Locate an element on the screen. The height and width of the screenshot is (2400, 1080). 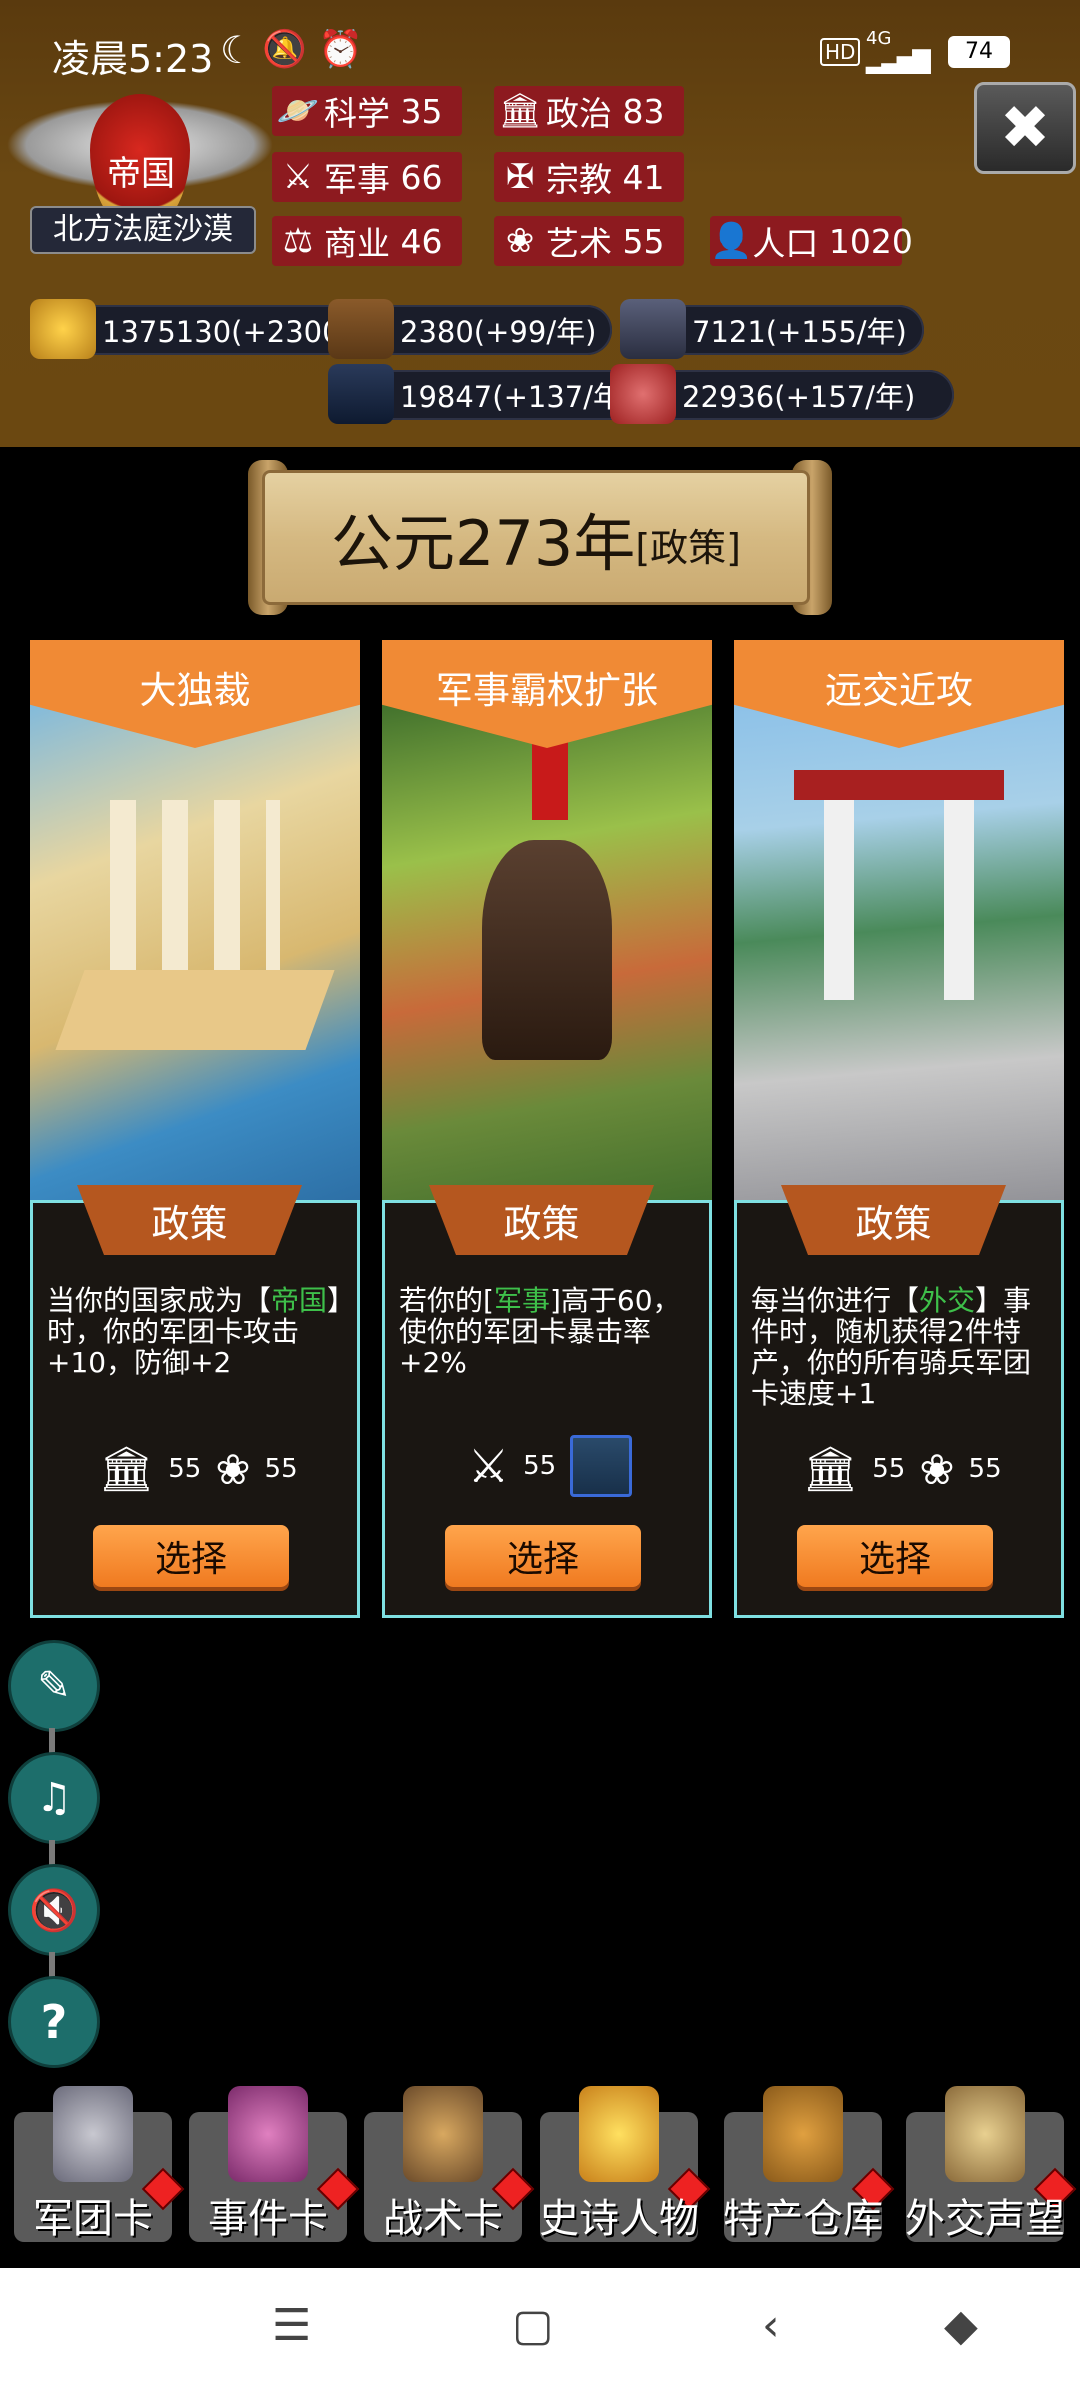
year-tag: [政策] is located at coordinates (688, 548).